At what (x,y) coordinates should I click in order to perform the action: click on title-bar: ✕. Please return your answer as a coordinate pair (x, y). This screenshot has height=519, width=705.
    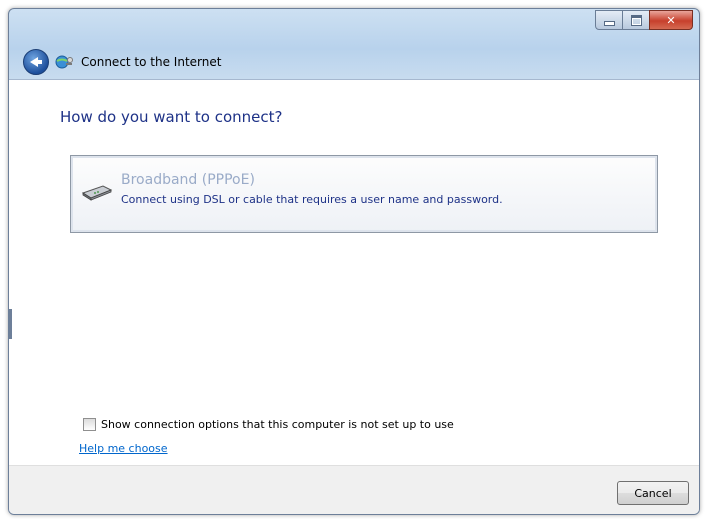
    Looking at the image, I should click on (354, 24).